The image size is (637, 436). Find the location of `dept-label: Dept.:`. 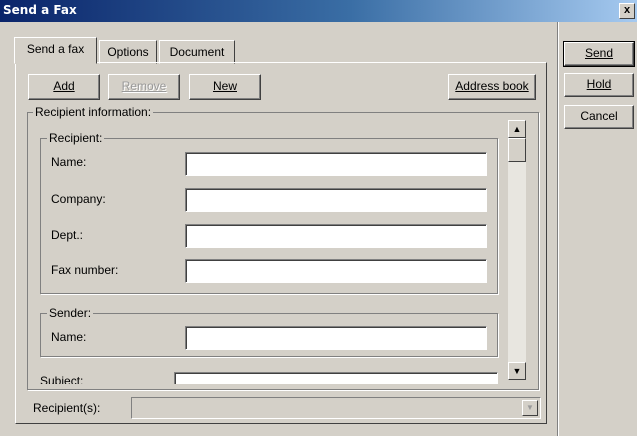

dept-label: Dept.: is located at coordinates (67, 235).